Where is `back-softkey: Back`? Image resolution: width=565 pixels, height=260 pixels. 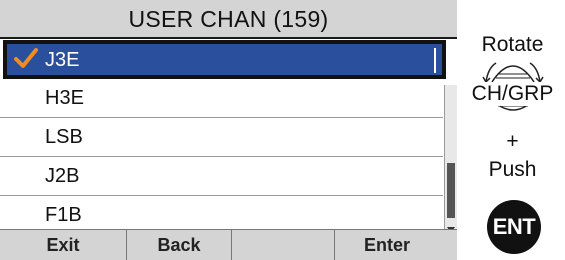 back-softkey: Back is located at coordinates (178, 245).